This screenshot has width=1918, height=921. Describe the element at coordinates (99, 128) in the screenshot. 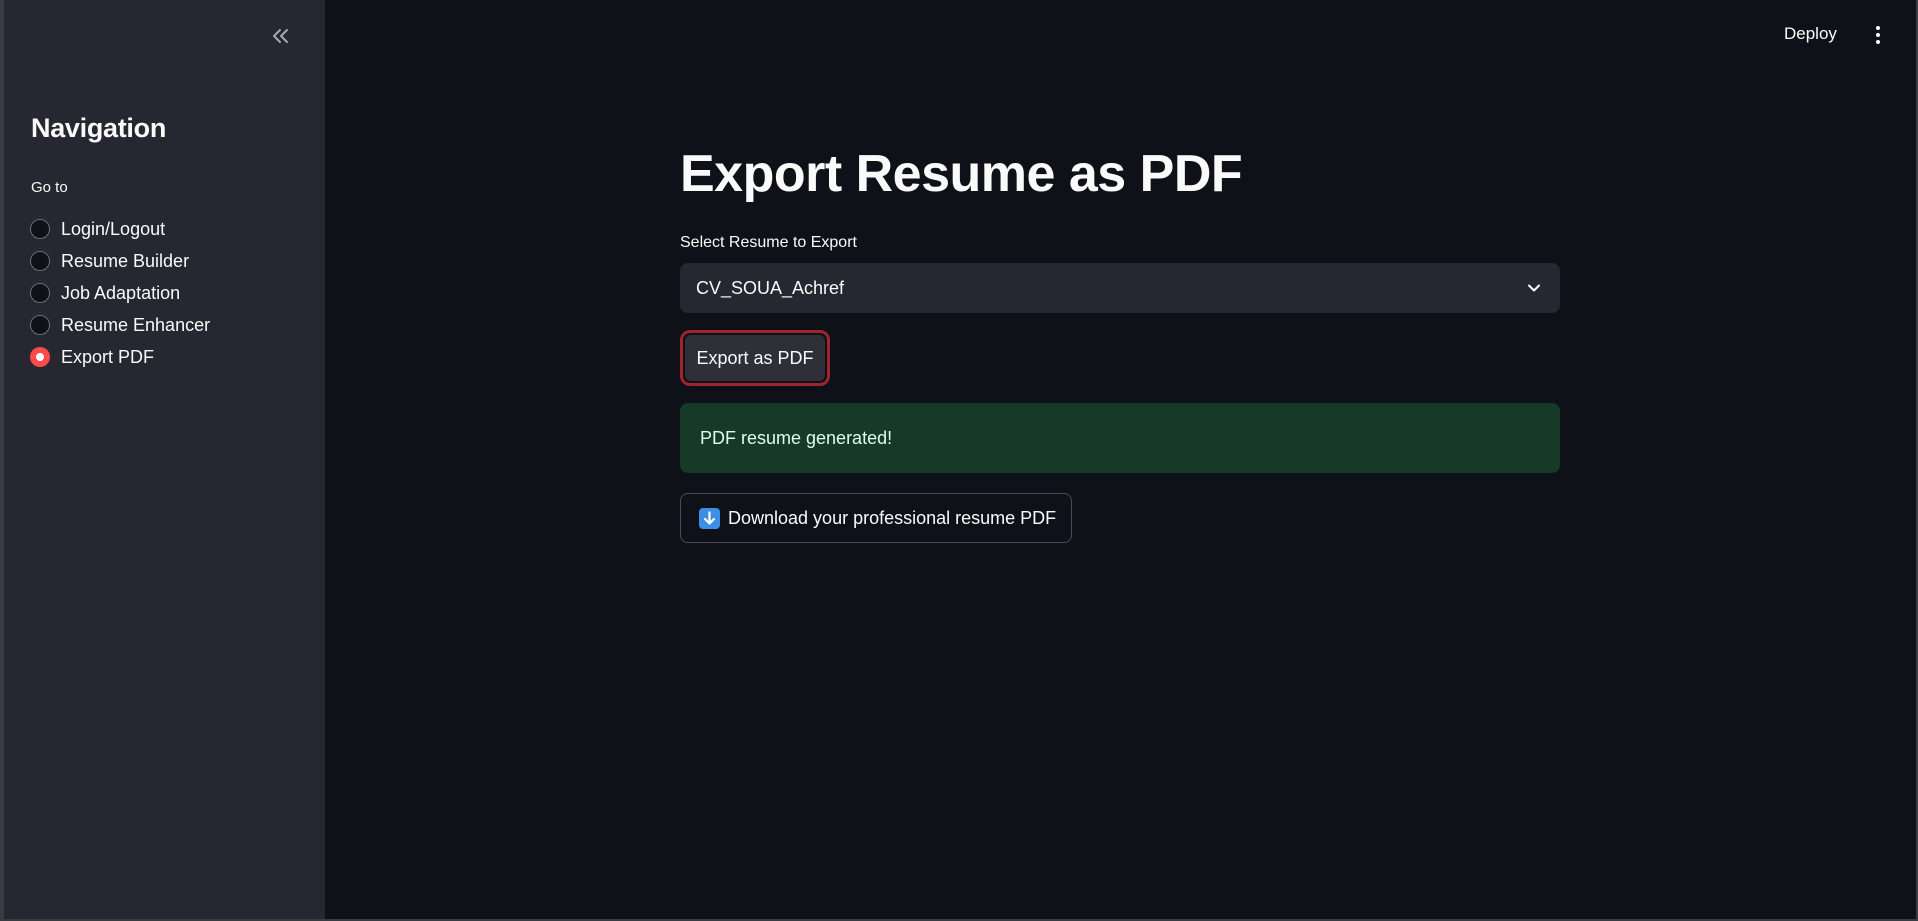

I see `sidebar-title: Navigation` at that location.